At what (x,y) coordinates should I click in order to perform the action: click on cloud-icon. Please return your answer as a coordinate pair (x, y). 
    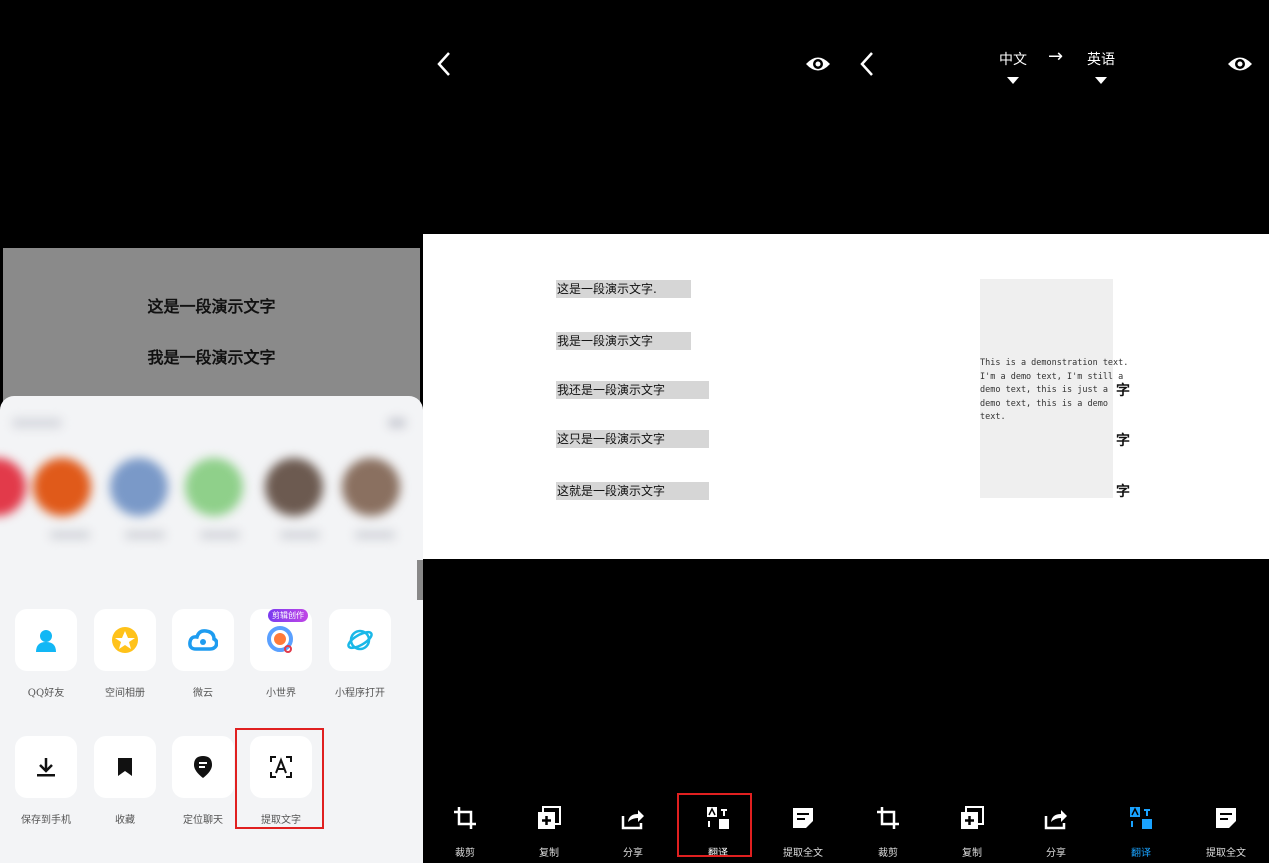
    Looking at the image, I should click on (203, 640).